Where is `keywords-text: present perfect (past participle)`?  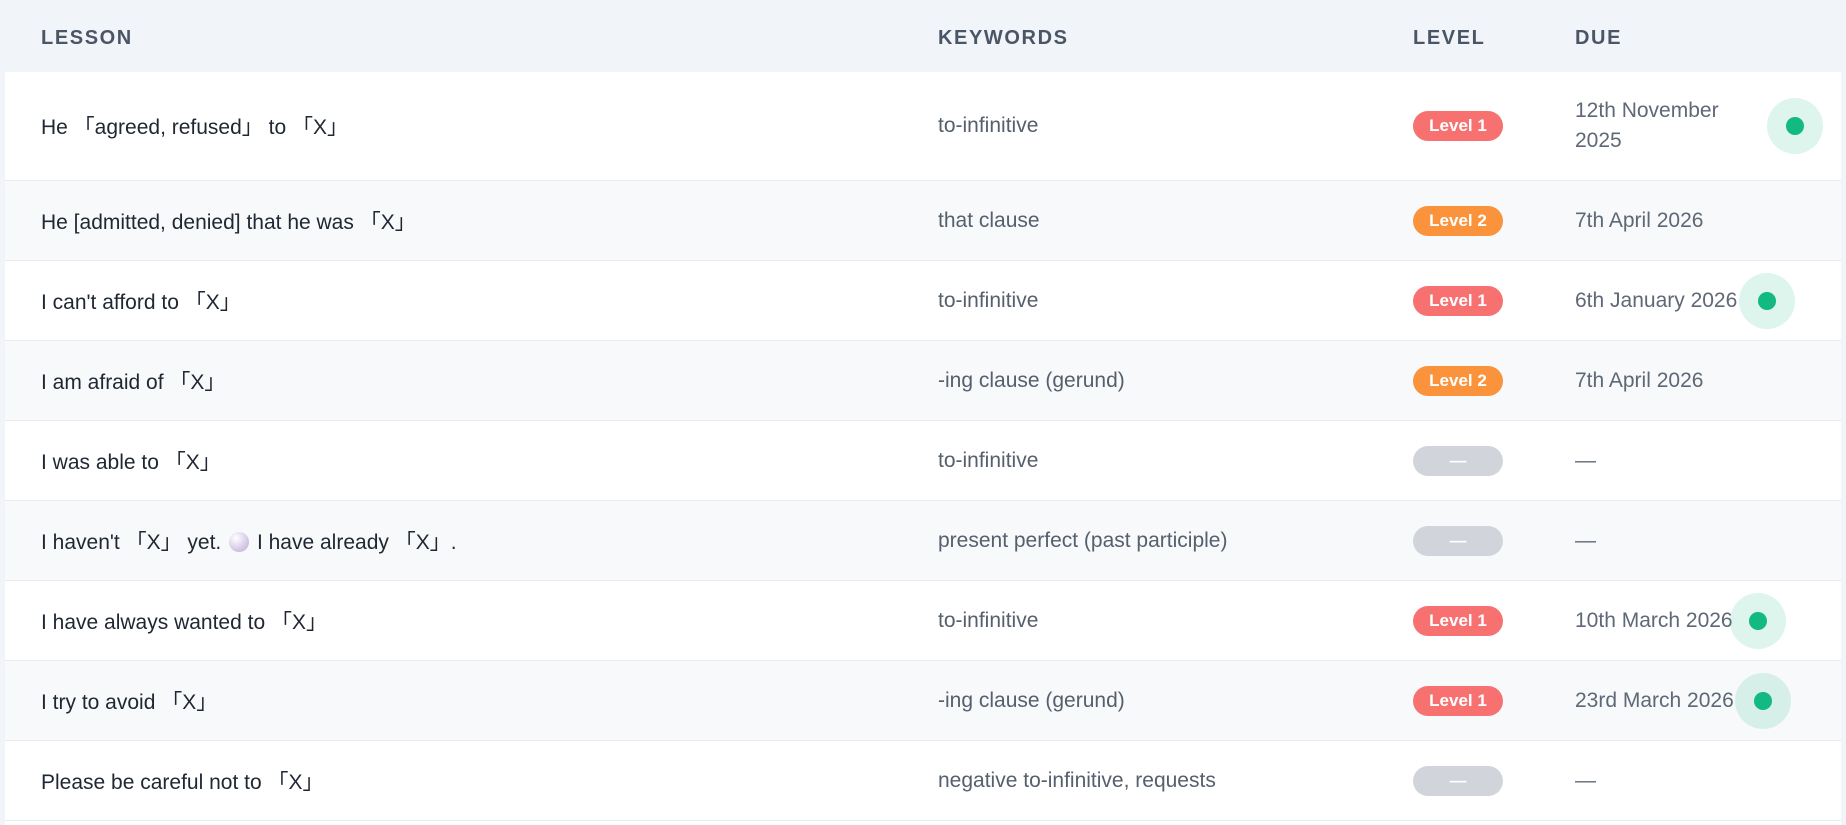 keywords-text: present perfect (past participle) is located at coordinates (1083, 540).